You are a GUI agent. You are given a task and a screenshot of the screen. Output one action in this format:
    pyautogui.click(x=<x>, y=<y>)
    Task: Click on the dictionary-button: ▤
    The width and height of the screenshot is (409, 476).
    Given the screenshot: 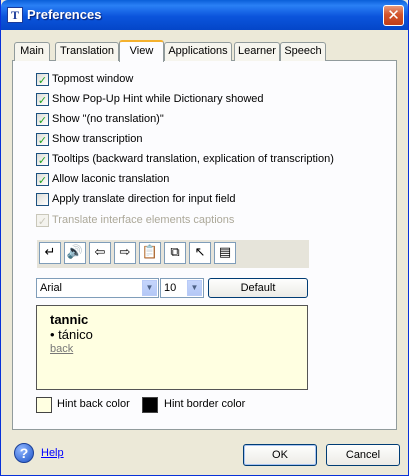 What is the action you would take?
    pyautogui.click(x=225, y=253)
    